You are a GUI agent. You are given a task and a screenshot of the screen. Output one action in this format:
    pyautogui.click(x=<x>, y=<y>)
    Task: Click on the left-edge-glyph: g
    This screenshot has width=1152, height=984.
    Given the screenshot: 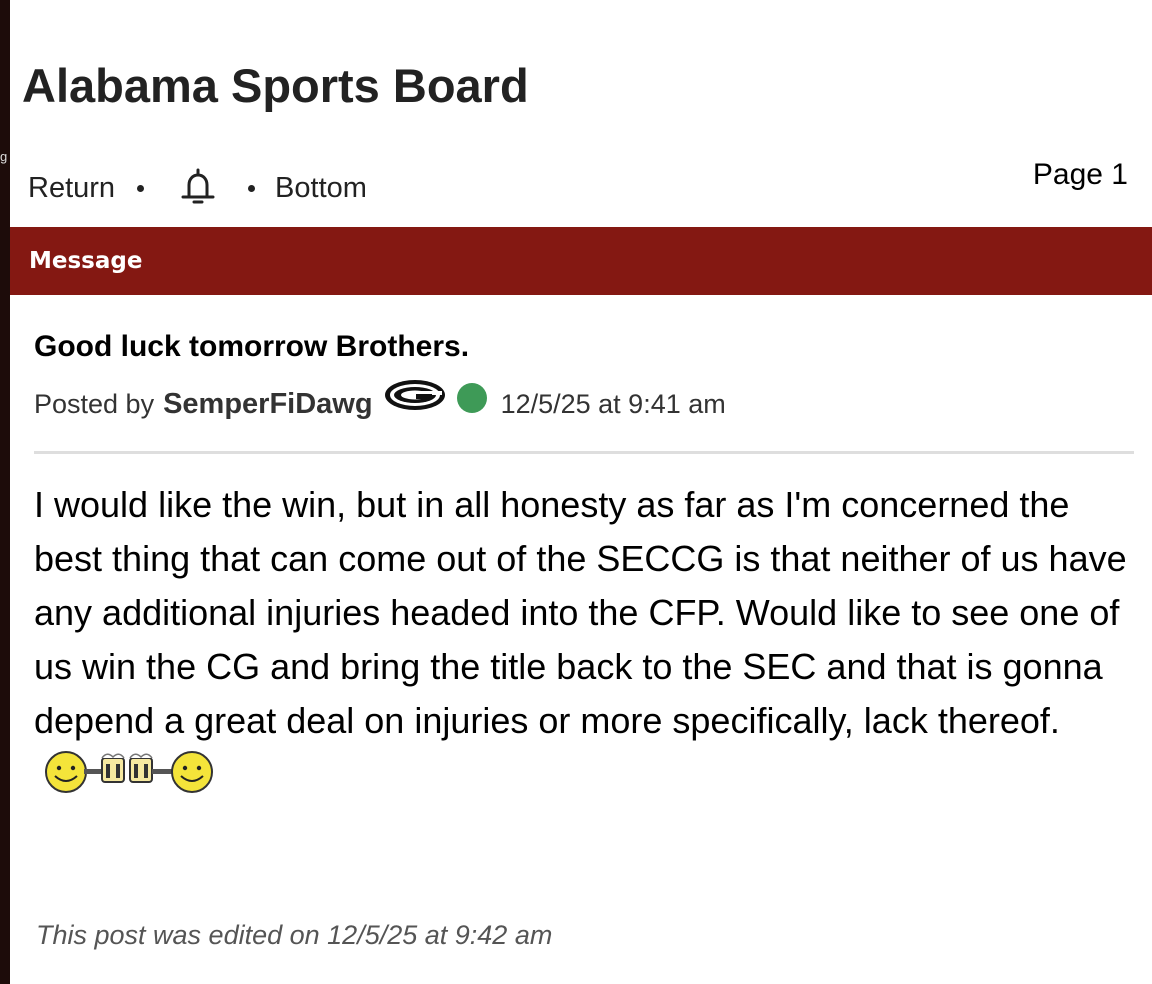 What is the action you would take?
    pyautogui.click(x=4, y=156)
    